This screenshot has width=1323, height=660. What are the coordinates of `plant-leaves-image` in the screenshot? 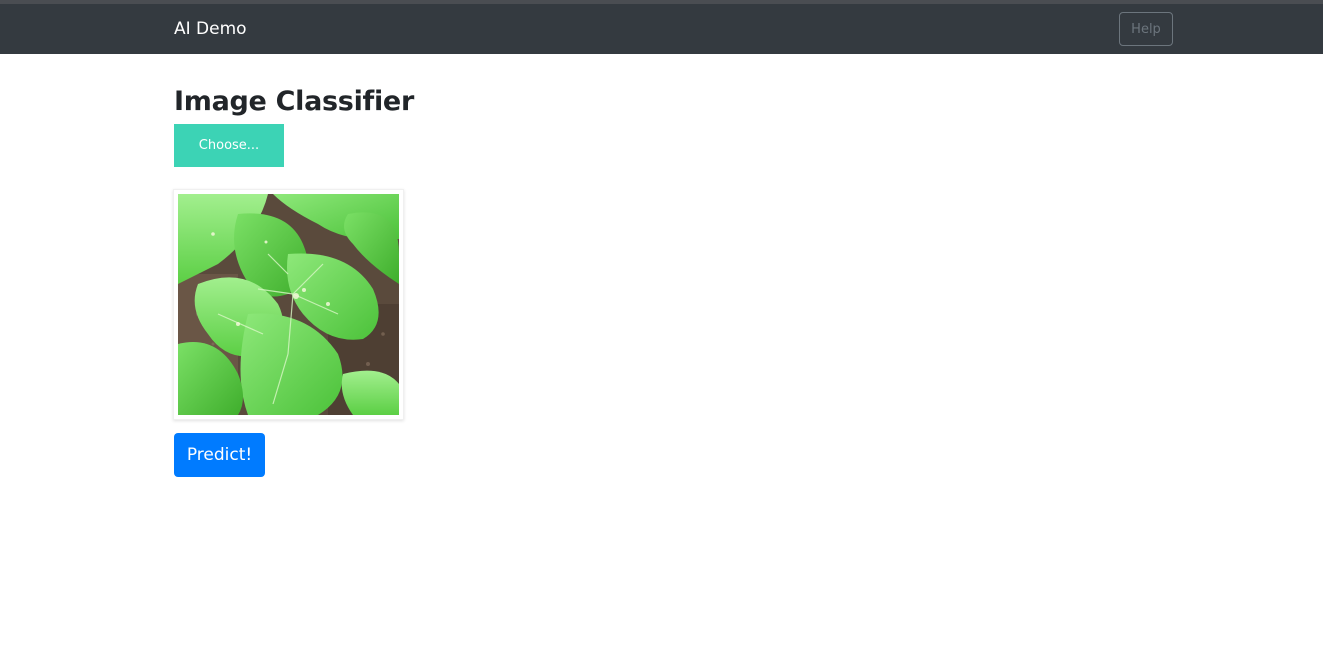 It's located at (288, 304).